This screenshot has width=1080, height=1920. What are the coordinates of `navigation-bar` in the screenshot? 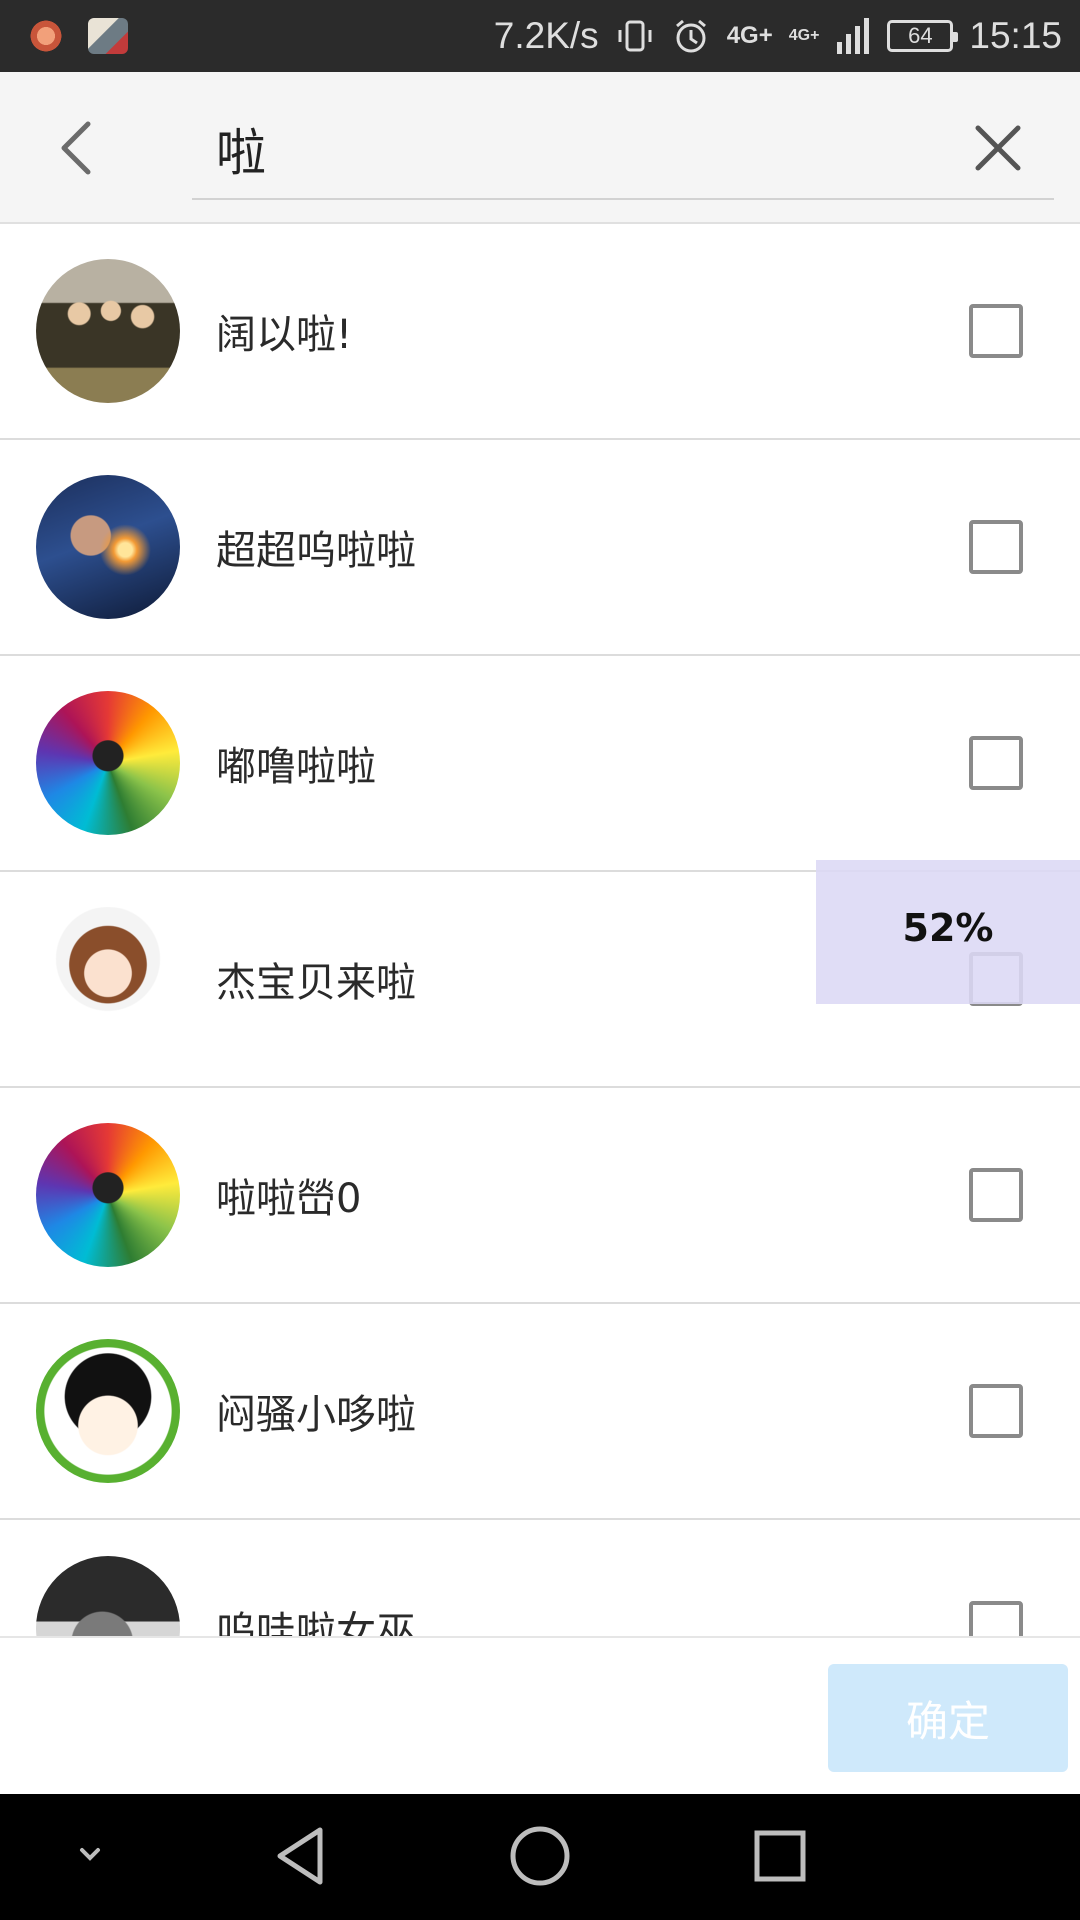 It's located at (540, 1857).